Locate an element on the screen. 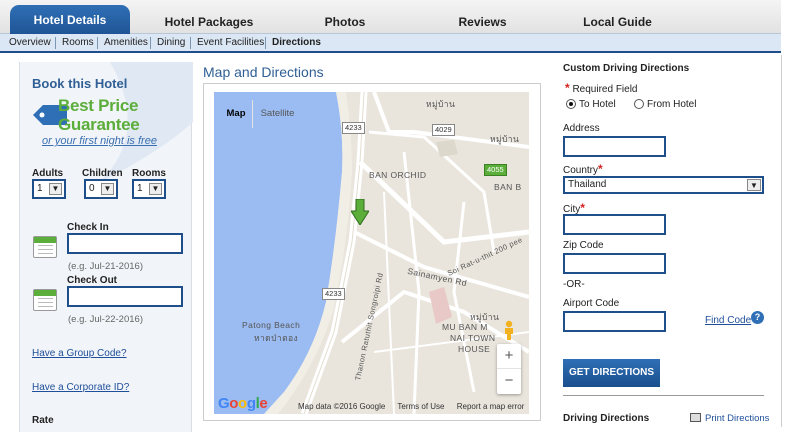  zip-code-input is located at coordinates (614, 263).